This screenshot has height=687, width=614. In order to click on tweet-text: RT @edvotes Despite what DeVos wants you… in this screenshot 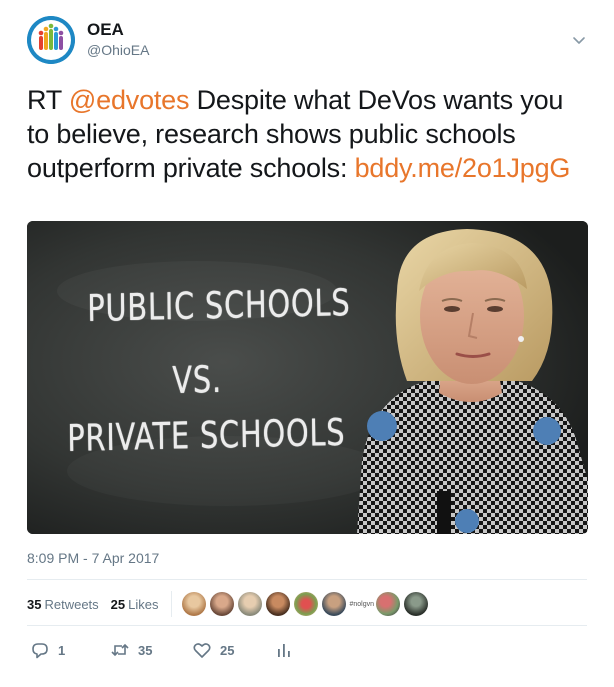, I will do `click(307, 134)`.